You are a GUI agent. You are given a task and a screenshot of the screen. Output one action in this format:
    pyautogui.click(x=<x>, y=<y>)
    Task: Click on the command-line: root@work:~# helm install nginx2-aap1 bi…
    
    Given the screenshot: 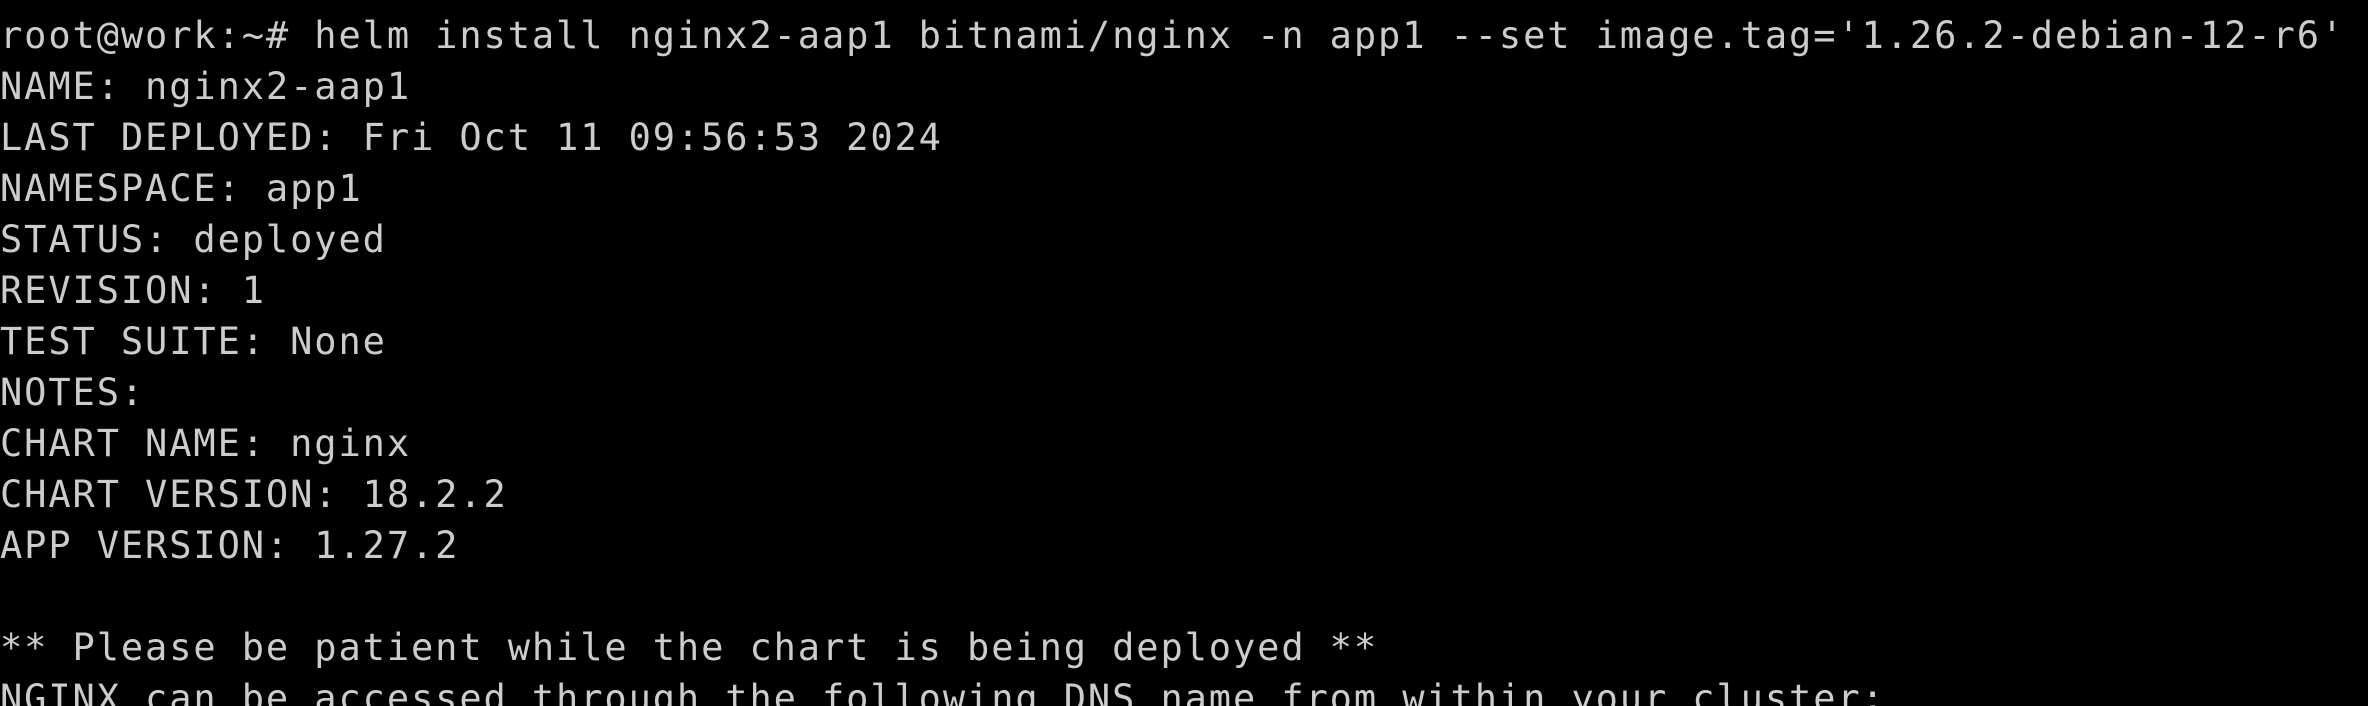 What is the action you would take?
    pyautogui.click(x=1173, y=35)
    